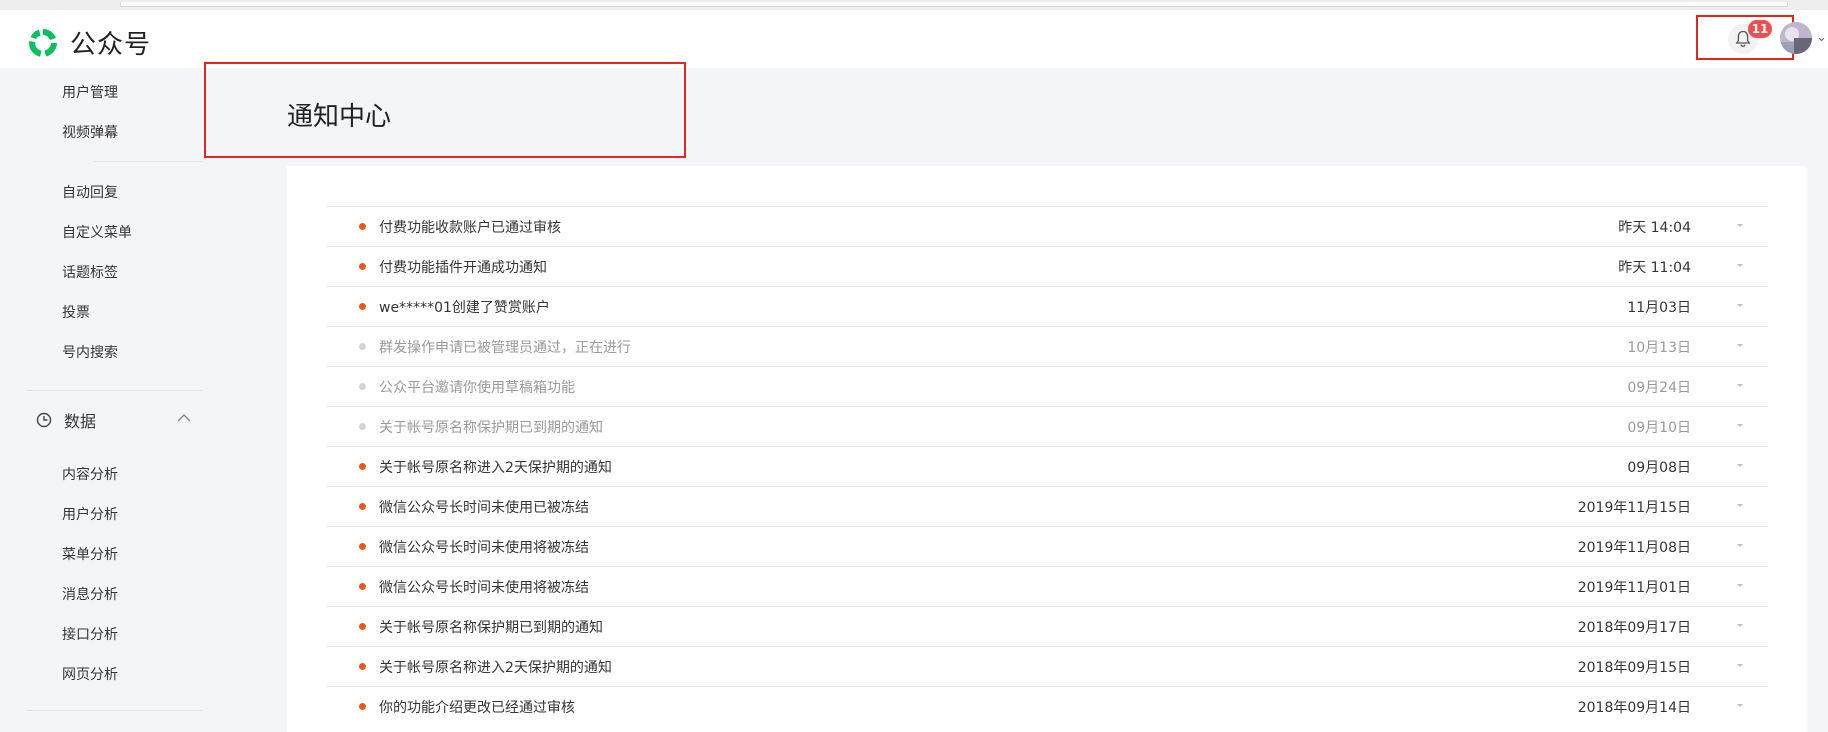 The height and width of the screenshot is (732, 1828). What do you see at coordinates (1047, 586) in the screenshot?
I see `notification-row: 微信公众号长时间未使用将被冻结 2019年11月01日` at bounding box center [1047, 586].